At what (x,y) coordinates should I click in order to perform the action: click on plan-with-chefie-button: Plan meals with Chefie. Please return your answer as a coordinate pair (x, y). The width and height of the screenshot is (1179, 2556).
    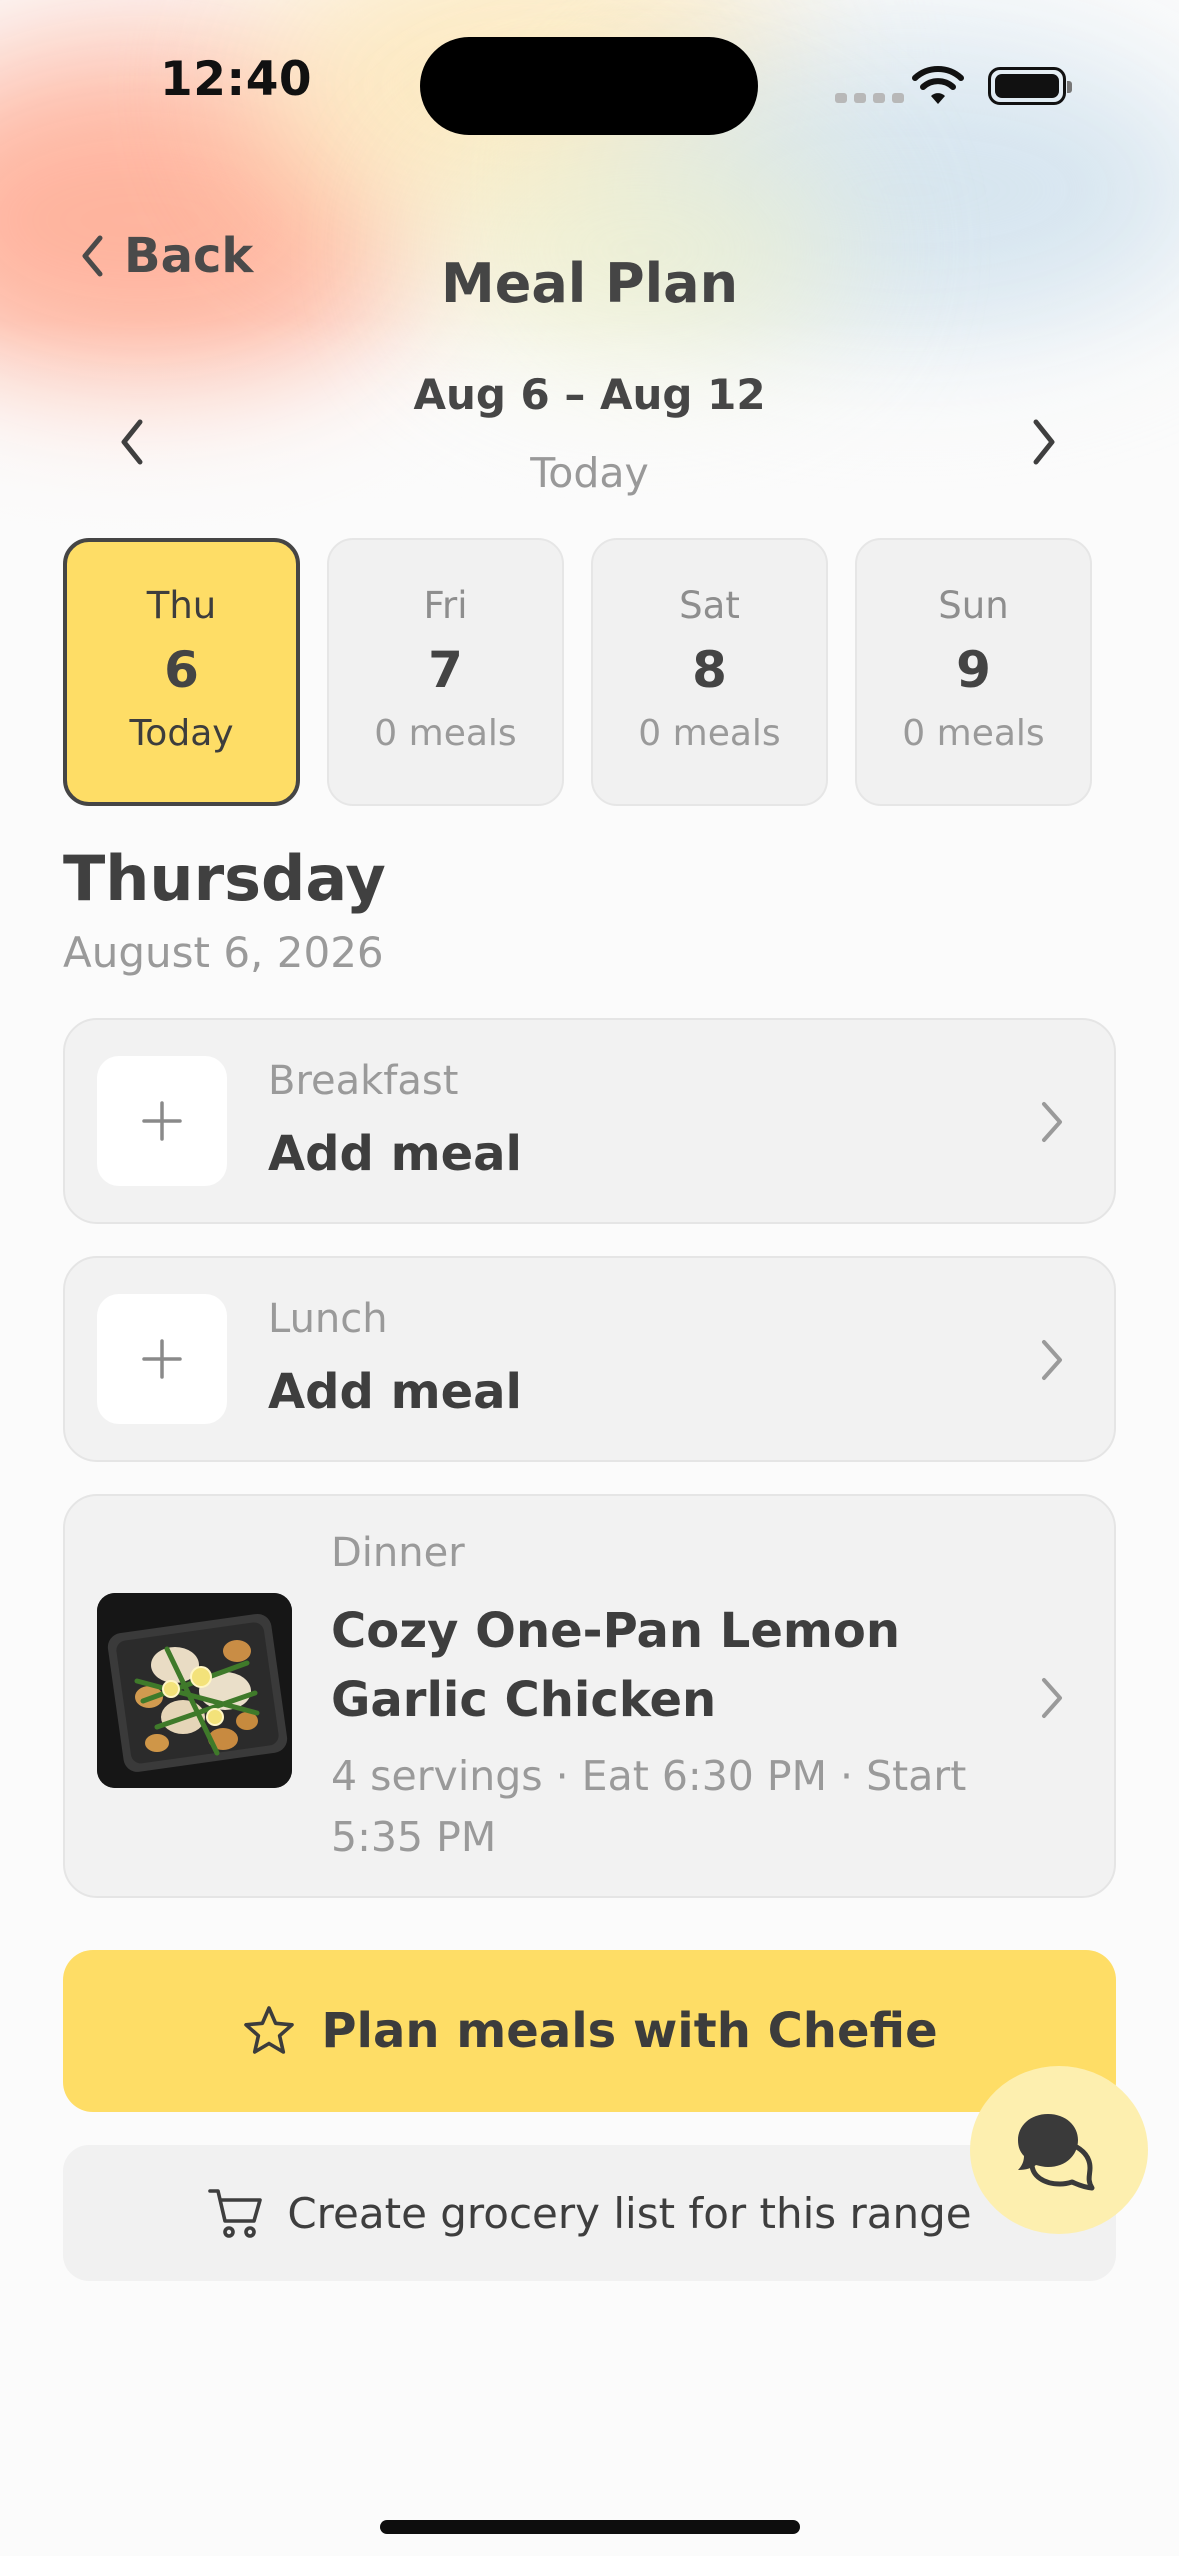
    Looking at the image, I should click on (589, 2031).